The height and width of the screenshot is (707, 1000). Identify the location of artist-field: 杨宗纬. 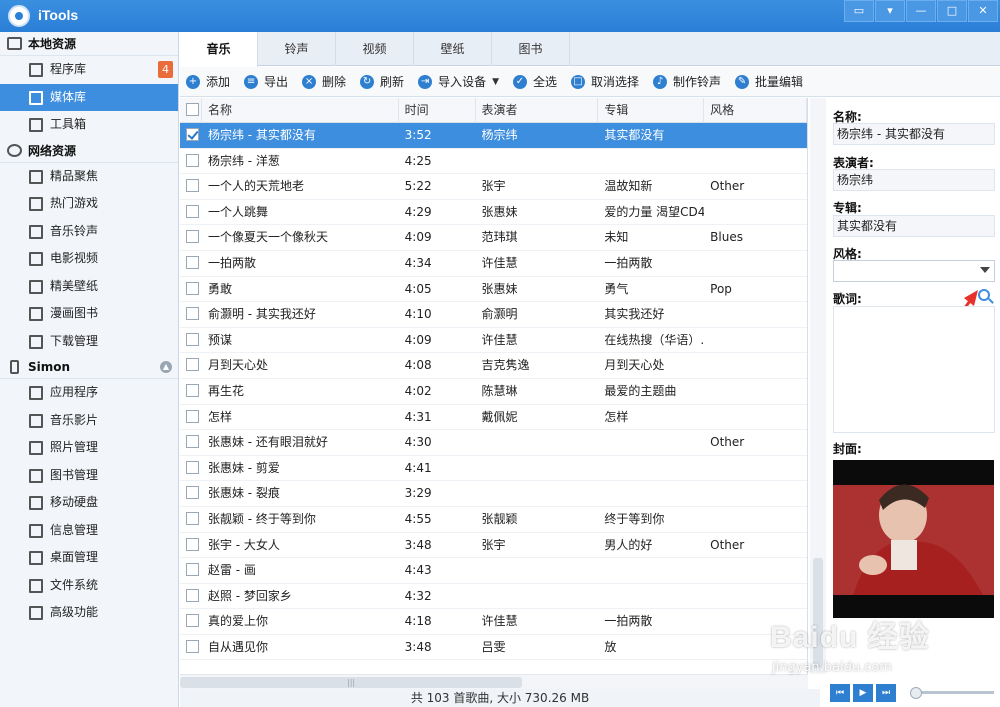
(914, 180).